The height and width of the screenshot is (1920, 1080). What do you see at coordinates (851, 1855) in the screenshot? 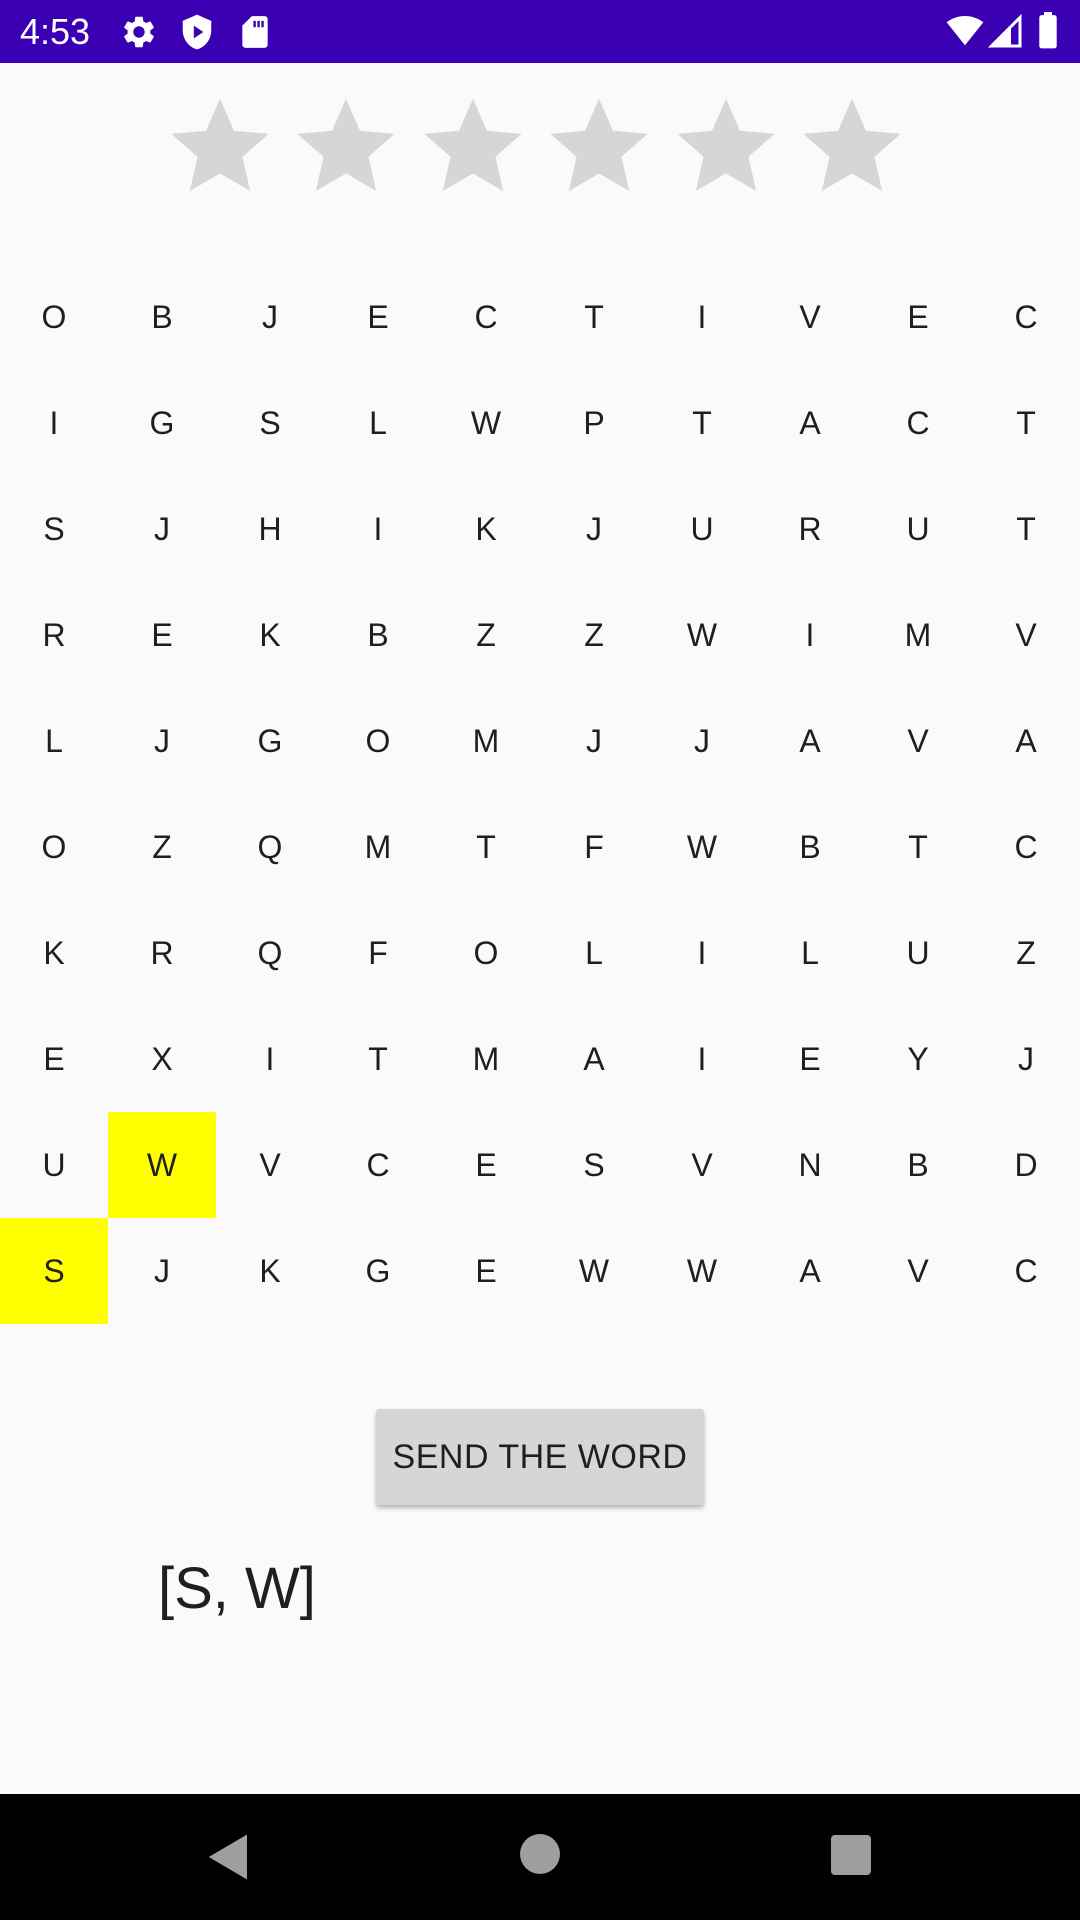
I see `recents-icon` at bounding box center [851, 1855].